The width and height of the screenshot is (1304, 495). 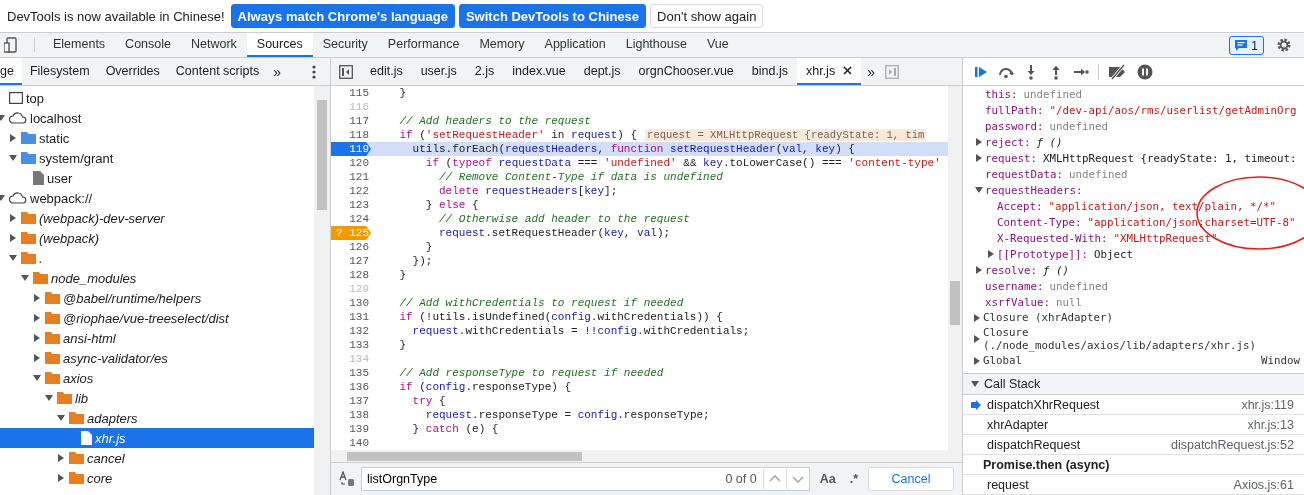 What do you see at coordinates (351, 429) in the screenshot?
I see `line-number: 139` at bounding box center [351, 429].